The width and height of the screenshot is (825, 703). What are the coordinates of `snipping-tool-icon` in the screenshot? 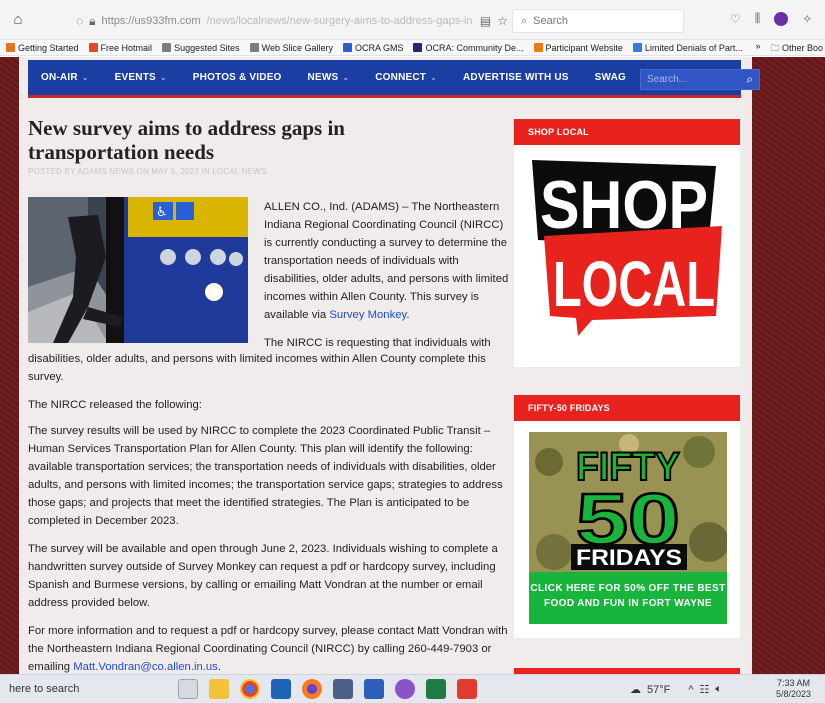 It's located at (343, 689).